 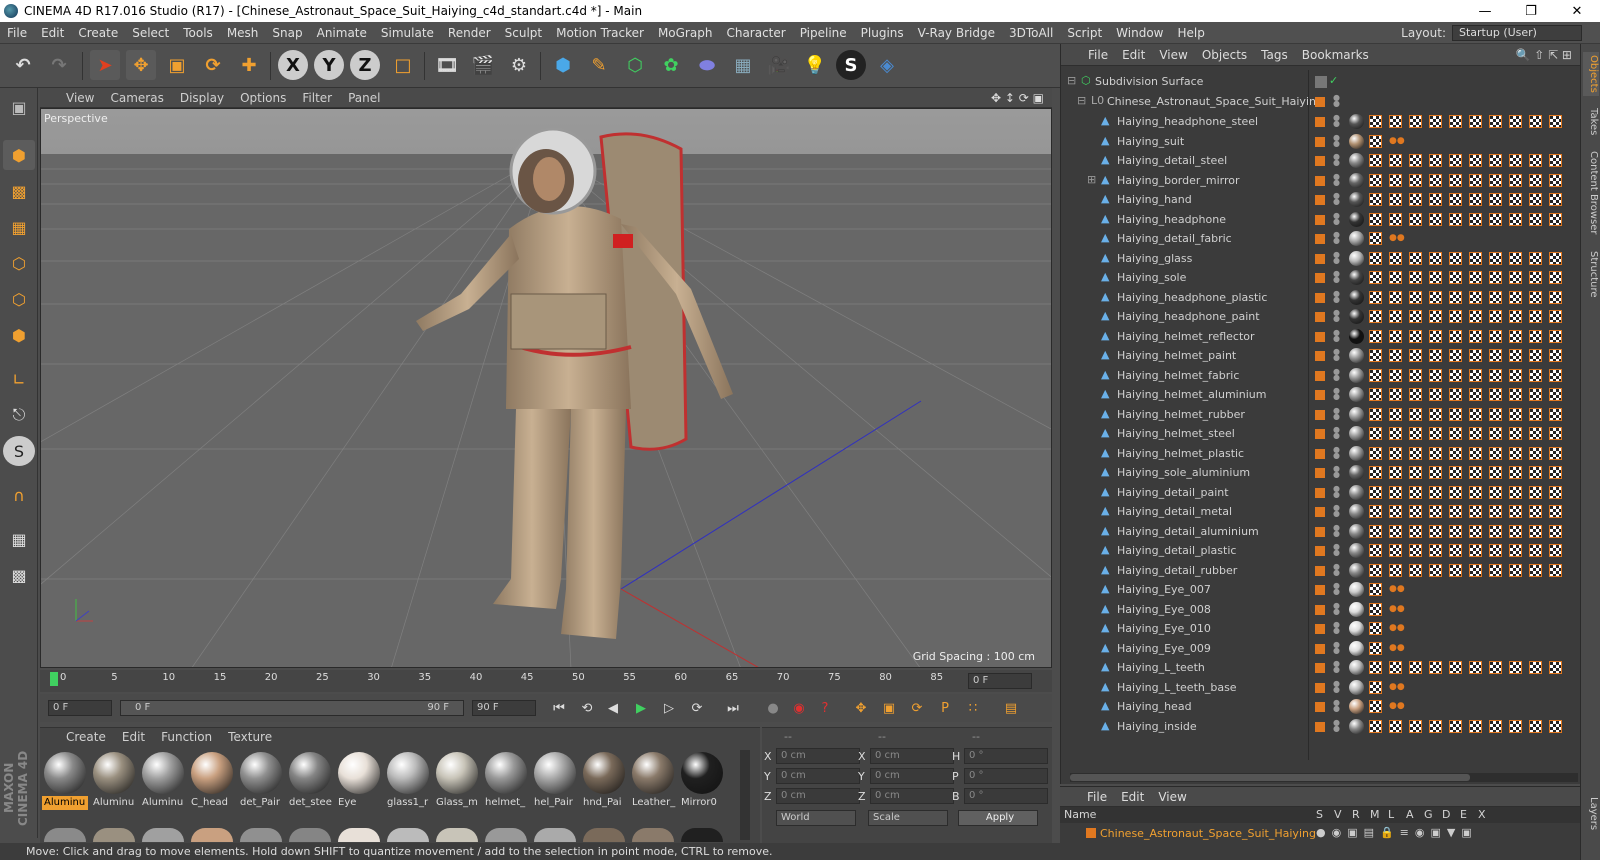 What do you see at coordinates (317, 98) in the screenshot?
I see `viewport-menu-filter: Filter` at bounding box center [317, 98].